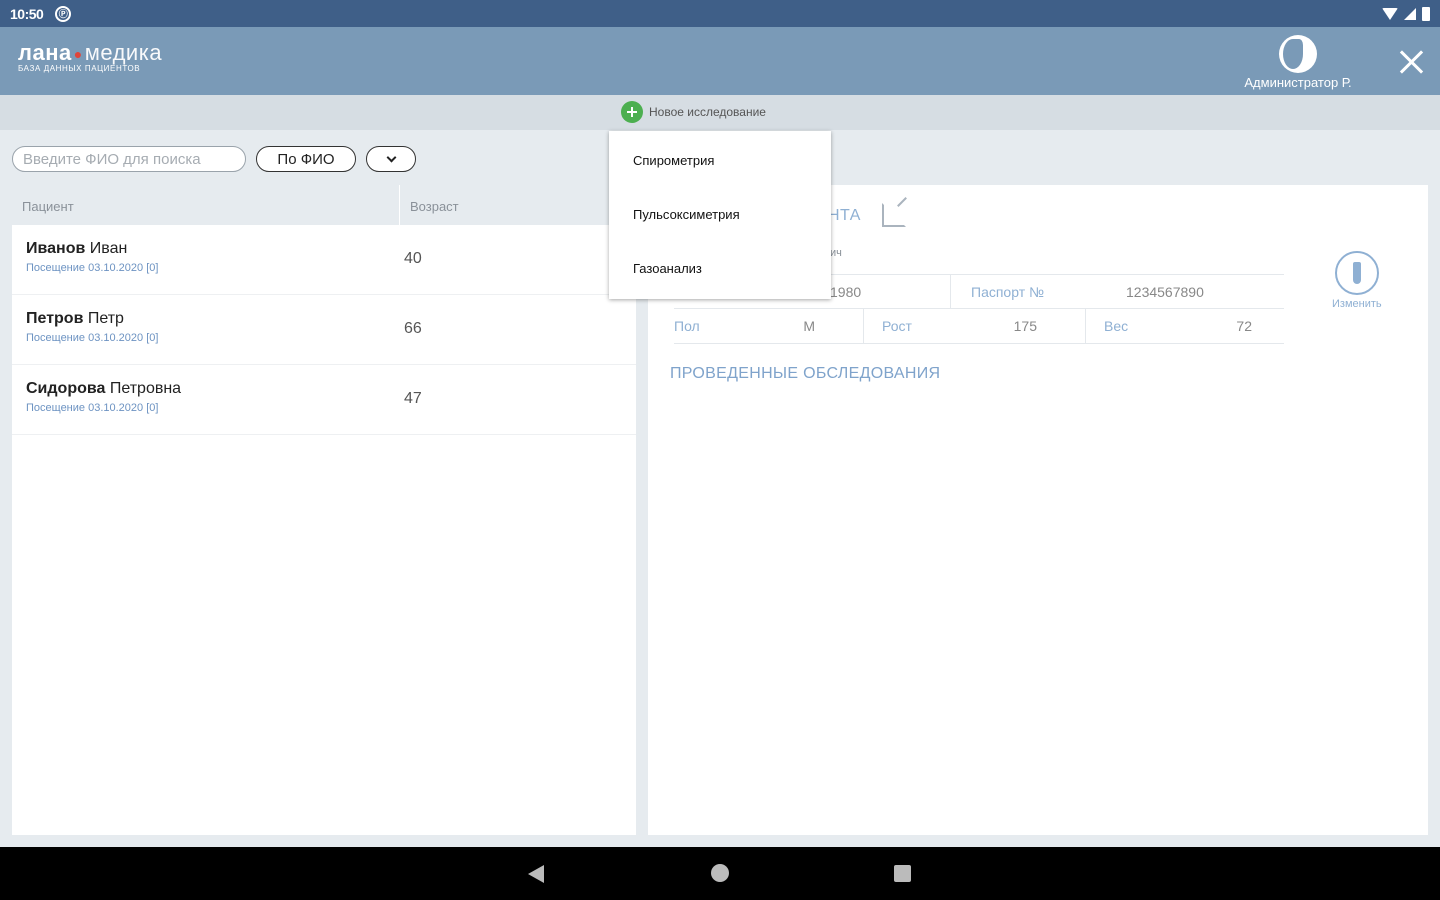 The image size is (1440, 900). Describe the element at coordinates (1426, 13) in the screenshot. I see `battery-icon` at that location.